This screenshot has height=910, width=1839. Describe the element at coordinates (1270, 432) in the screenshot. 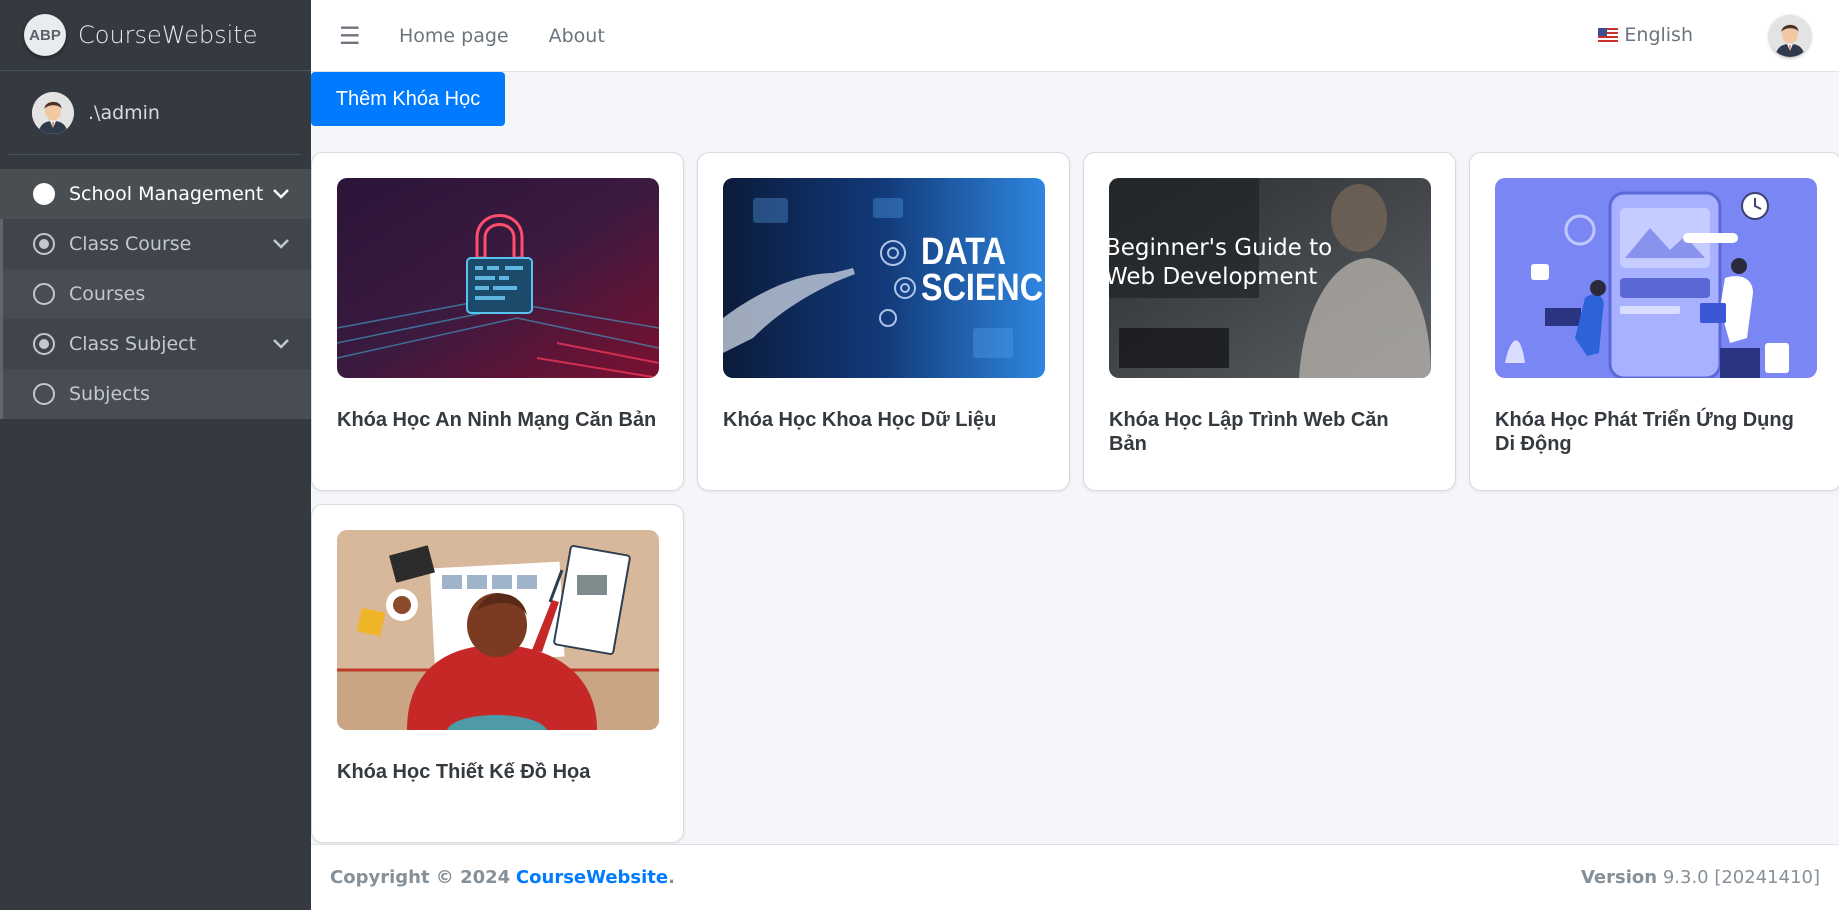

I see `course-title: Khóa Học Lập Trình Web Căn Bản` at that location.